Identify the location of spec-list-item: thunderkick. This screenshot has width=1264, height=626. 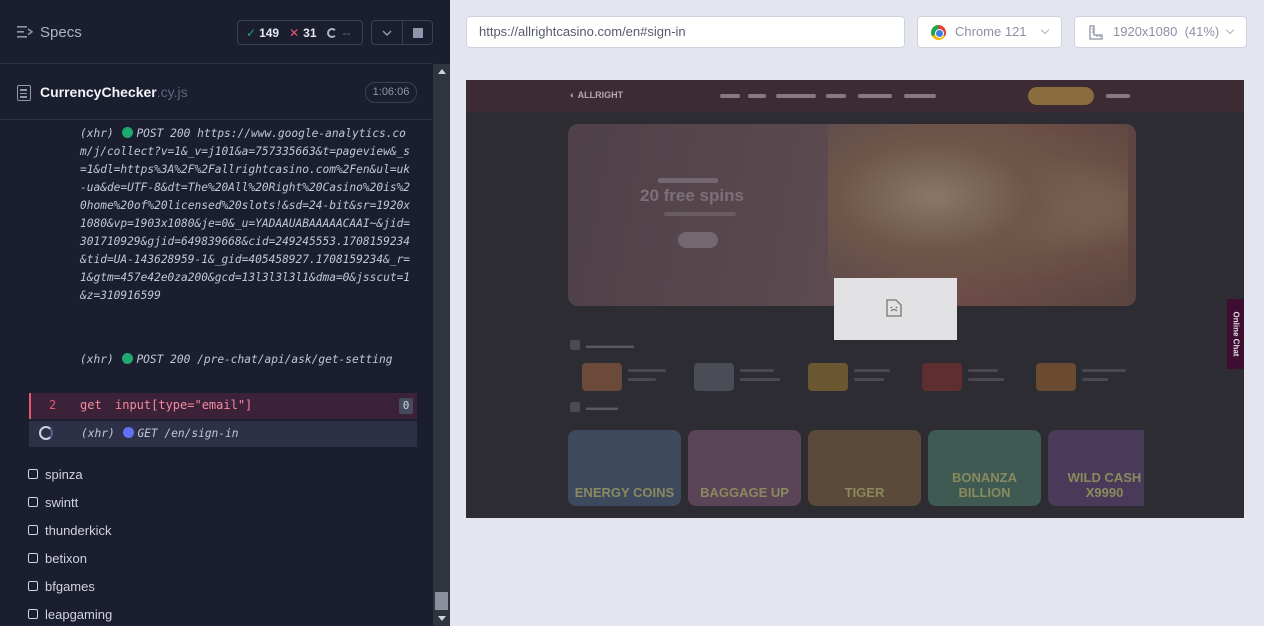
(70, 530).